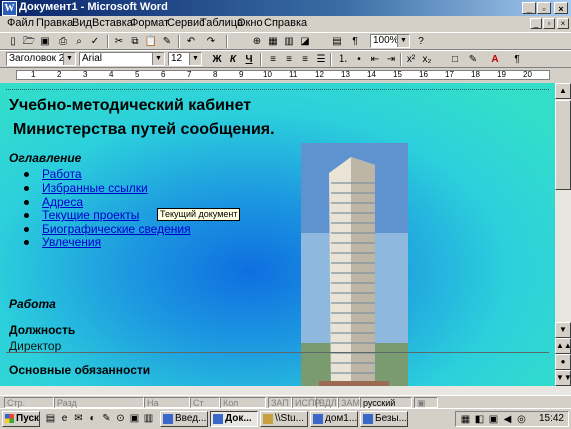 The height and width of the screenshot is (429, 571). What do you see at coordinates (479, 419) in the screenshot?
I see `tray-icon: ◧` at bounding box center [479, 419].